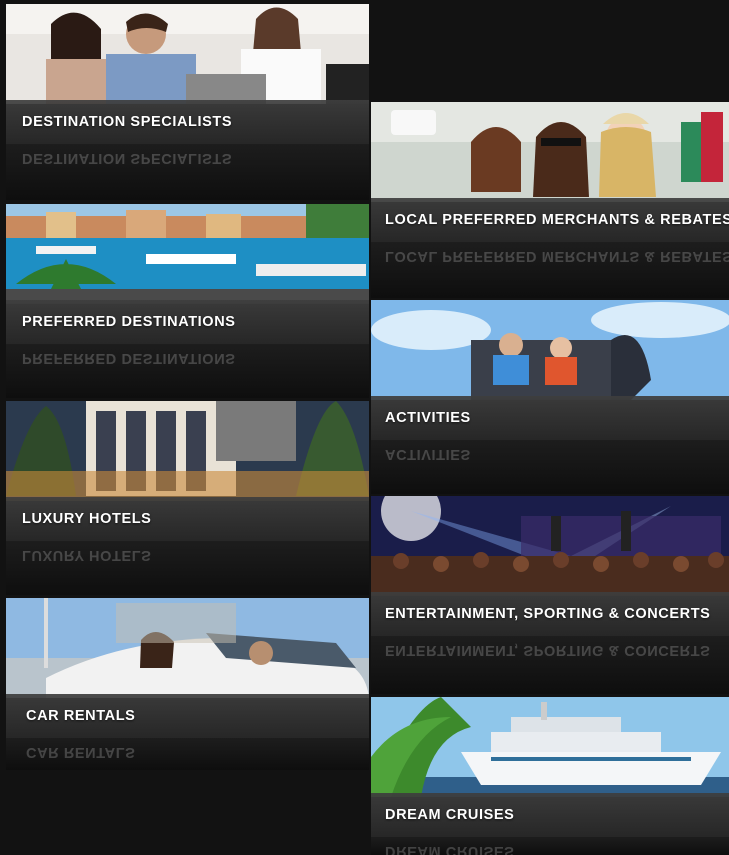 This screenshot has width=729, height=855. What do you see at coordinates (187, 254) in the screenshot?
I see `preferred-destinations-photo` at bounding box center [187, 254].